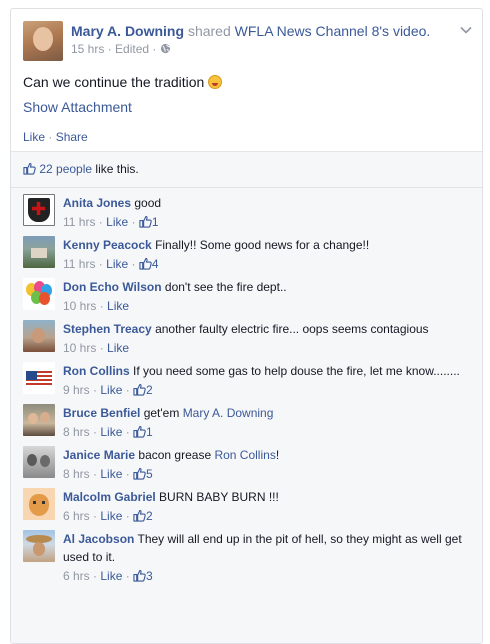 This screenshot has height=644, width=490. What do you see at coordinates (39, 210) in the screenshot?
I see `commenter-avatar-templar-cross` at bounding box center [39, 210].